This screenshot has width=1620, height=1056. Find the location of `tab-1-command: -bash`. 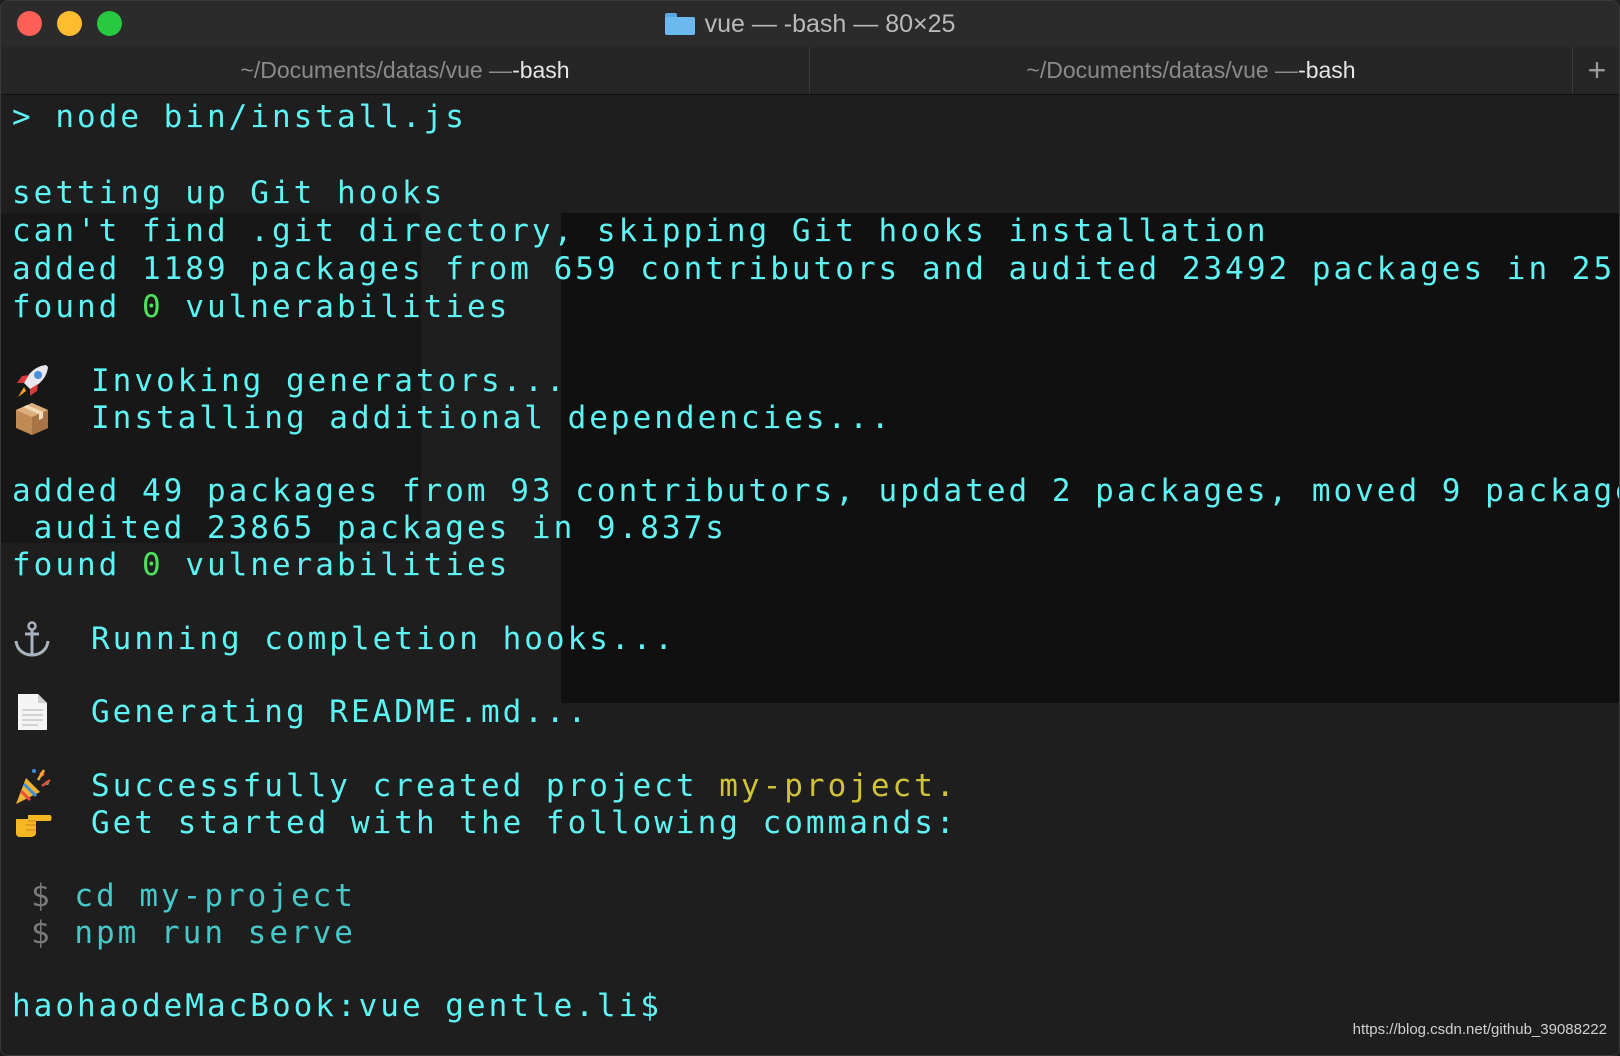

tab-1-command: -bash is located at coordinates (541, 70).